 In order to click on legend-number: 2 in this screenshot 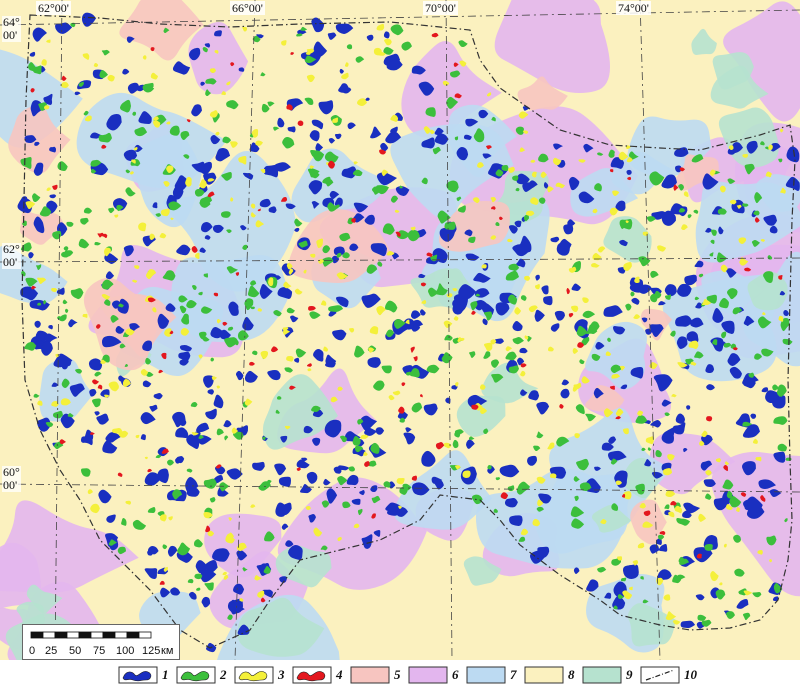, I will do `click(223, 674)`.